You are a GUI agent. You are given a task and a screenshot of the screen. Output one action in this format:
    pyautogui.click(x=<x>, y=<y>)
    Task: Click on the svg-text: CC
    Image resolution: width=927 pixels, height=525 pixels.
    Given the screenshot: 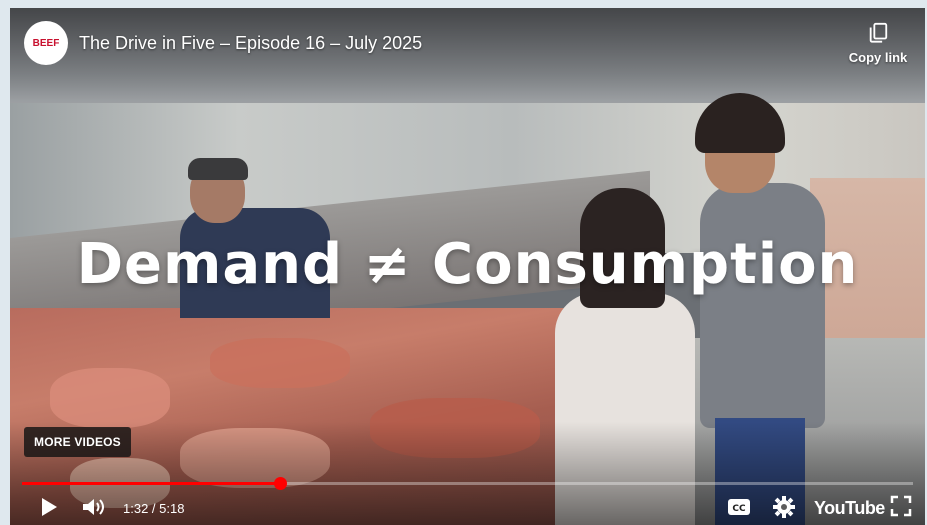 What is the action you would take?
    pyautogui.click(x=739, y=509)
    